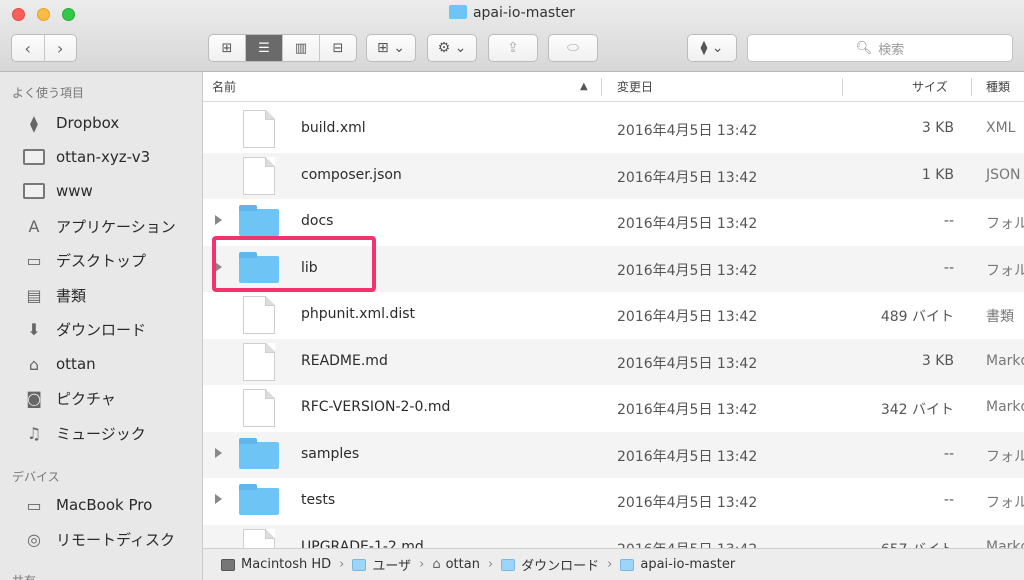 Image resolution: width=1024 pixels, height=580 pixels. What do you see at coordinates (34, 226) in the screenshot?
I see `applications-icon: A` at bounding box center [34, 226].